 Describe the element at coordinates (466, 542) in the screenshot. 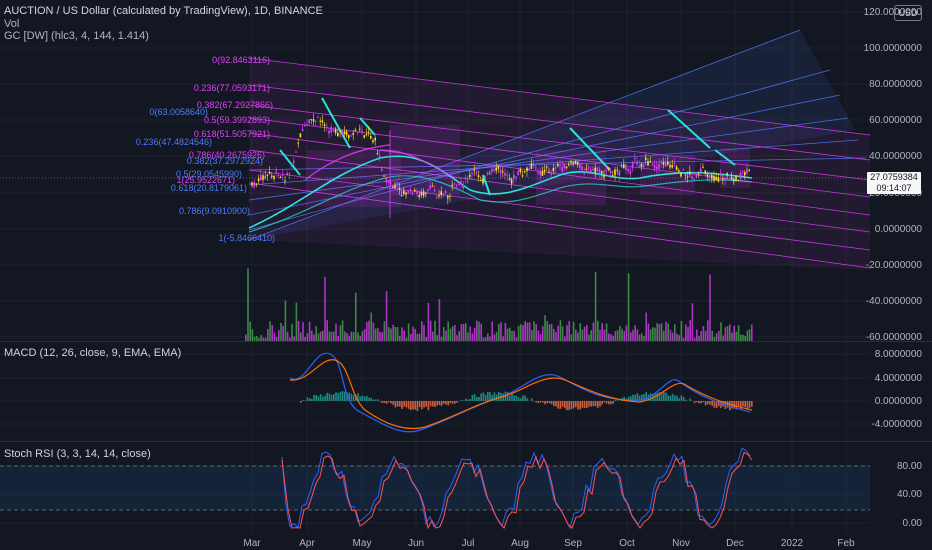

I see `time-axis: Mar Apr May Jun Jul Aug Sep Oct Nov Dec 2022 Feb` at that location.